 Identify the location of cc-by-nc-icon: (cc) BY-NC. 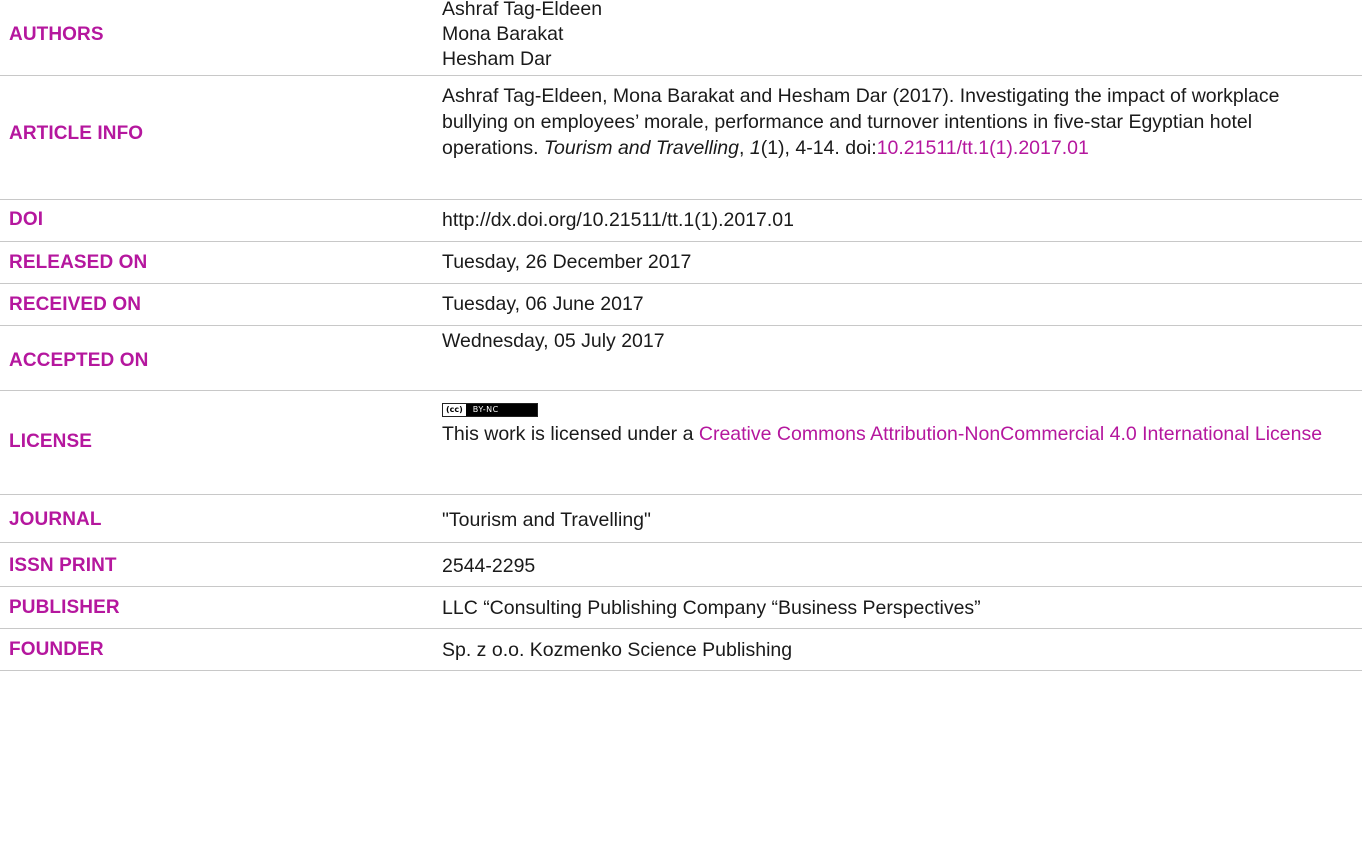
(490, 410).